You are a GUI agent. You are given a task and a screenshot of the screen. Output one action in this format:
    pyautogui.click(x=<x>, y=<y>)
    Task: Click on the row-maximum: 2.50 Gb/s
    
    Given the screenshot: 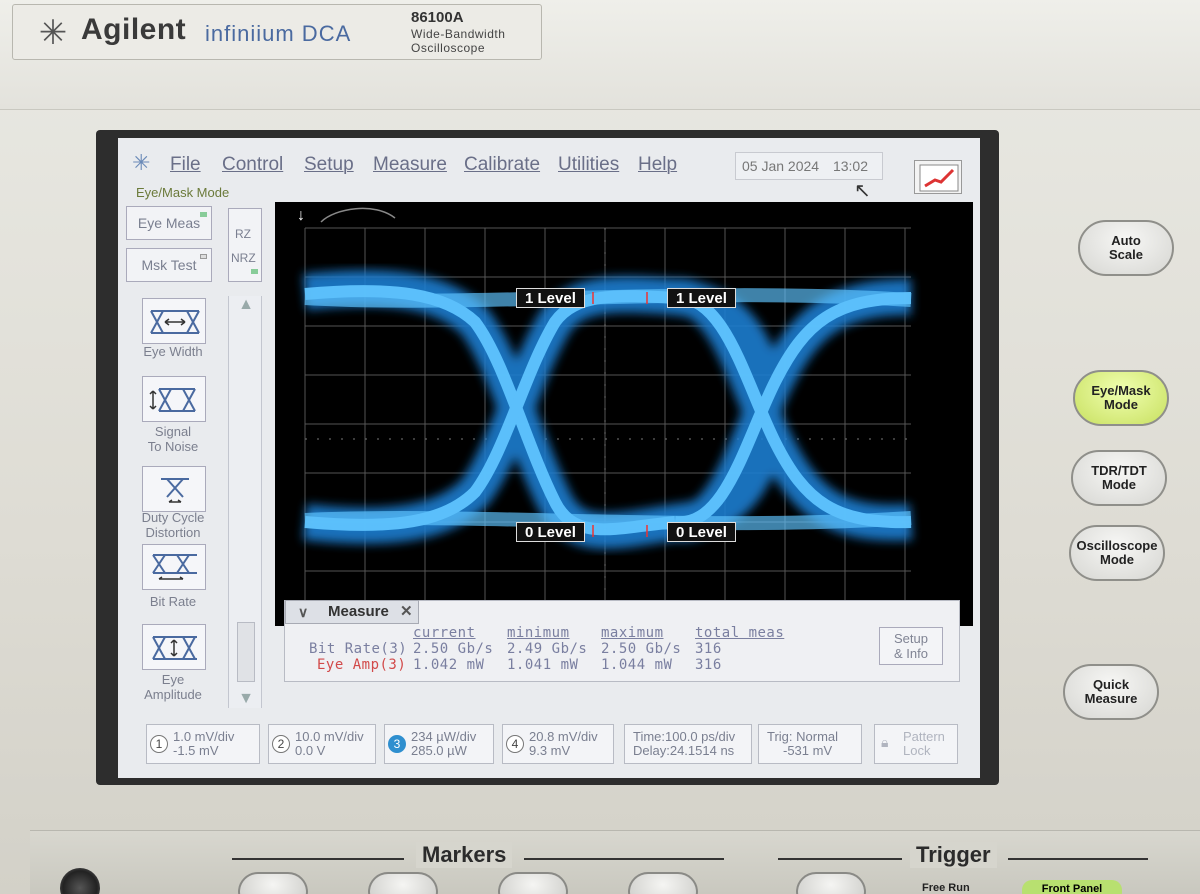 What is the action you would take?
    pyautogui.click(x=641, y=649)
    